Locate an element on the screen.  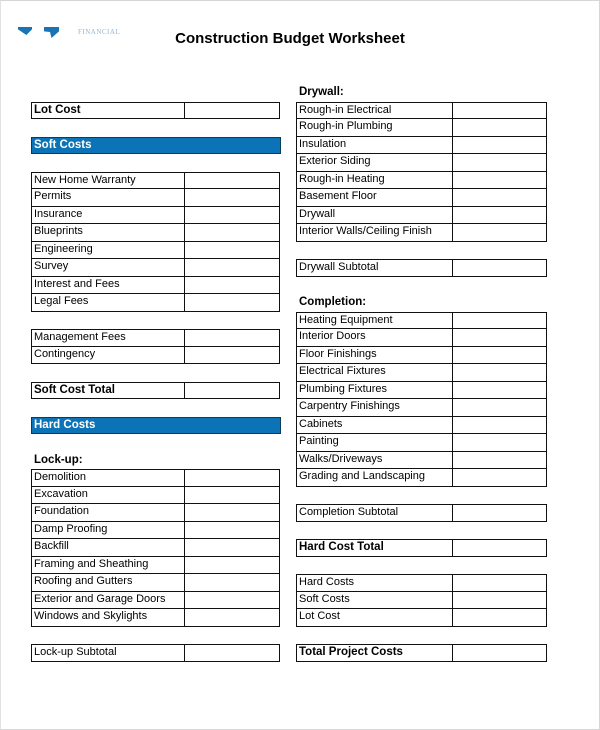
row-interior-doors: Interior Doors is located at coordinates (421, 338).